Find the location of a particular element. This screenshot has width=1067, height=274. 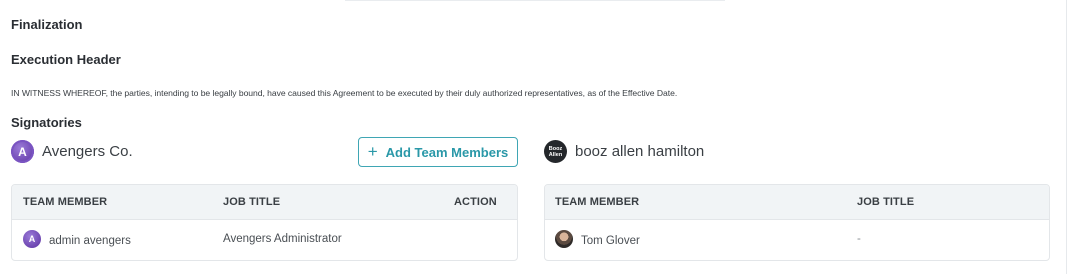

party-left-name: Avengers Co. is located at coordinates (87, 151).